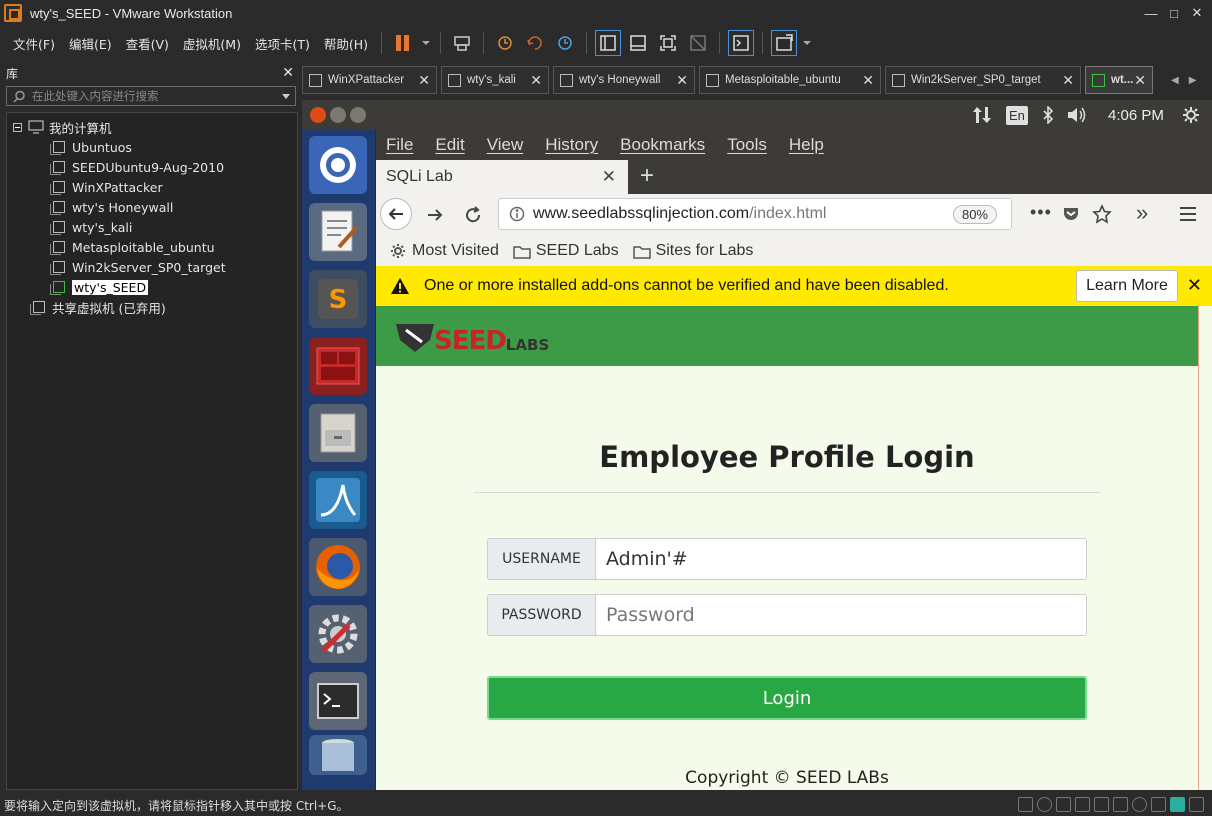  I want to click on clock: 4:06 PM, so click(1136, 115).